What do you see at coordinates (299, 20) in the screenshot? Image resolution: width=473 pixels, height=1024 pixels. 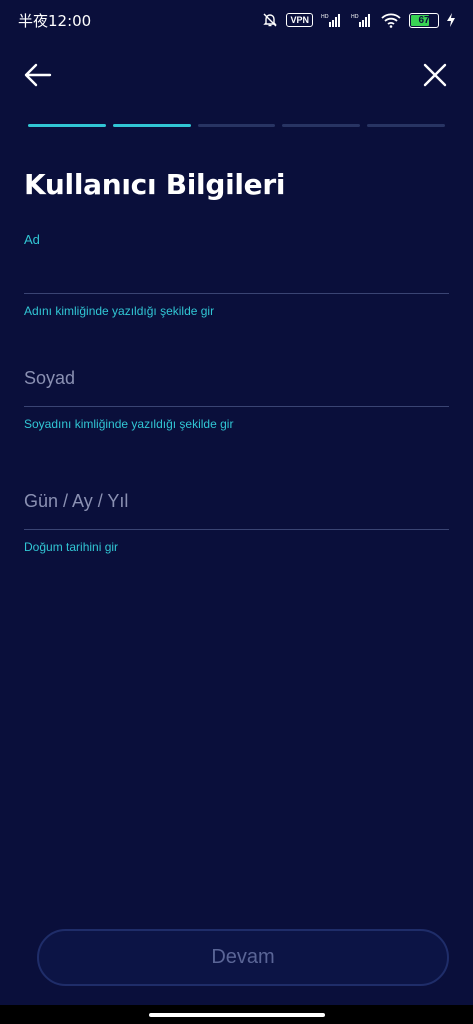 I see `vpn-badge: VPN` at bounding box center [299, 20].